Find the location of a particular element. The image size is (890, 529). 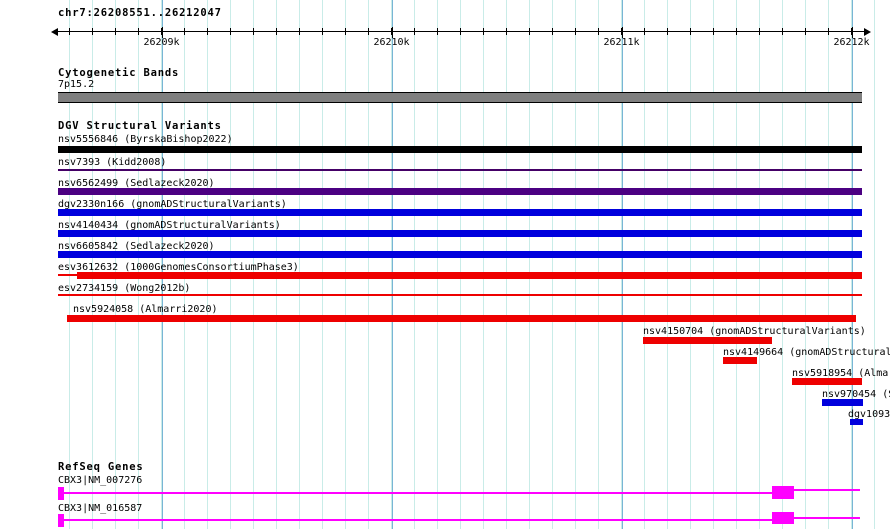

ruler-tick-label: 26211k is located at coordinates (621, 42).